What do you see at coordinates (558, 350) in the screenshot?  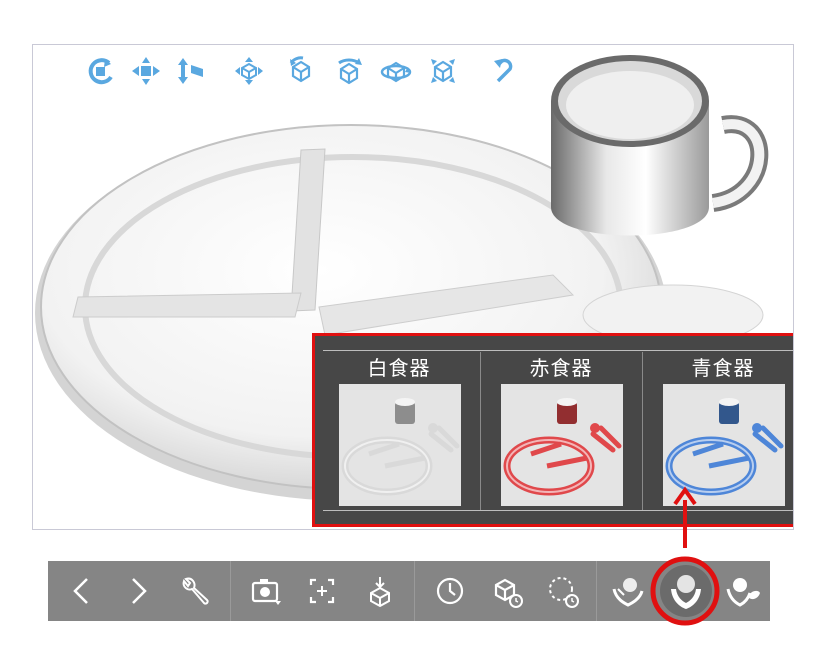 I see `popup-top-rule` at bounding box center [558, 350].